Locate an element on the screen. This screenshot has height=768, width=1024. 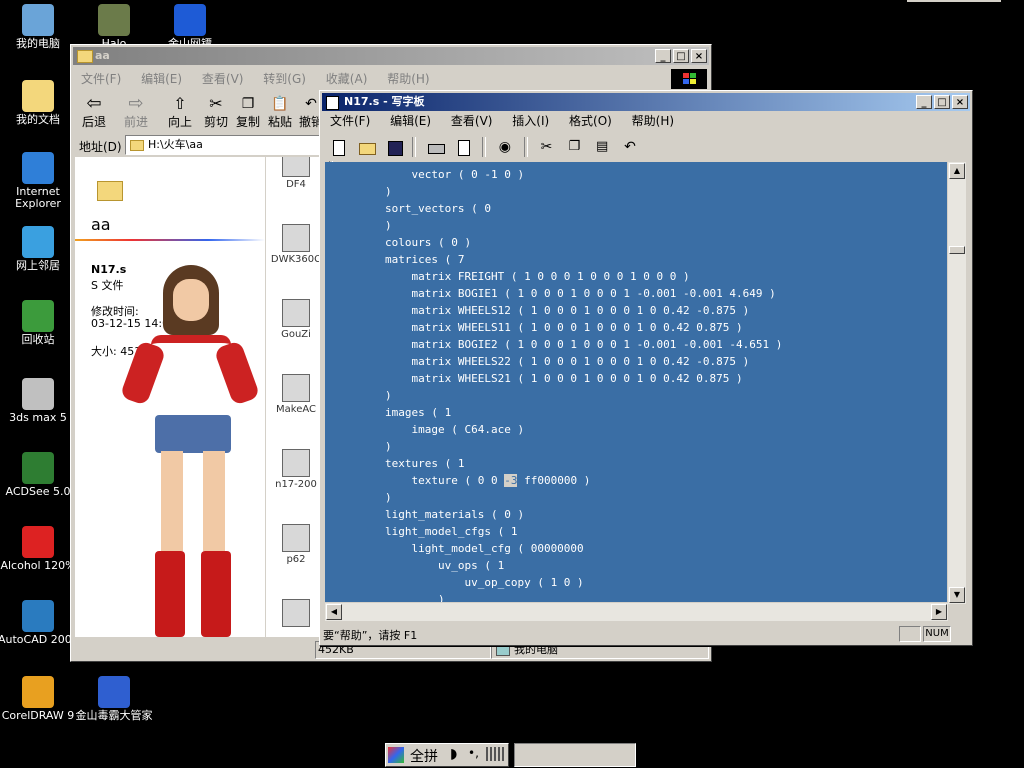
ime-toolbar: 全拼 ◗ •, is located at coordinates (447, 755).